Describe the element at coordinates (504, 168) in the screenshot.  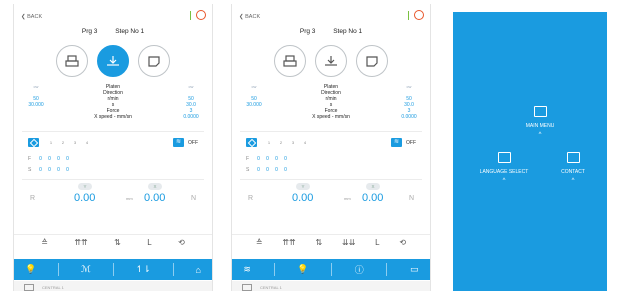
I see `language-select-button: LANGUAGE SELECT ^` at that location.